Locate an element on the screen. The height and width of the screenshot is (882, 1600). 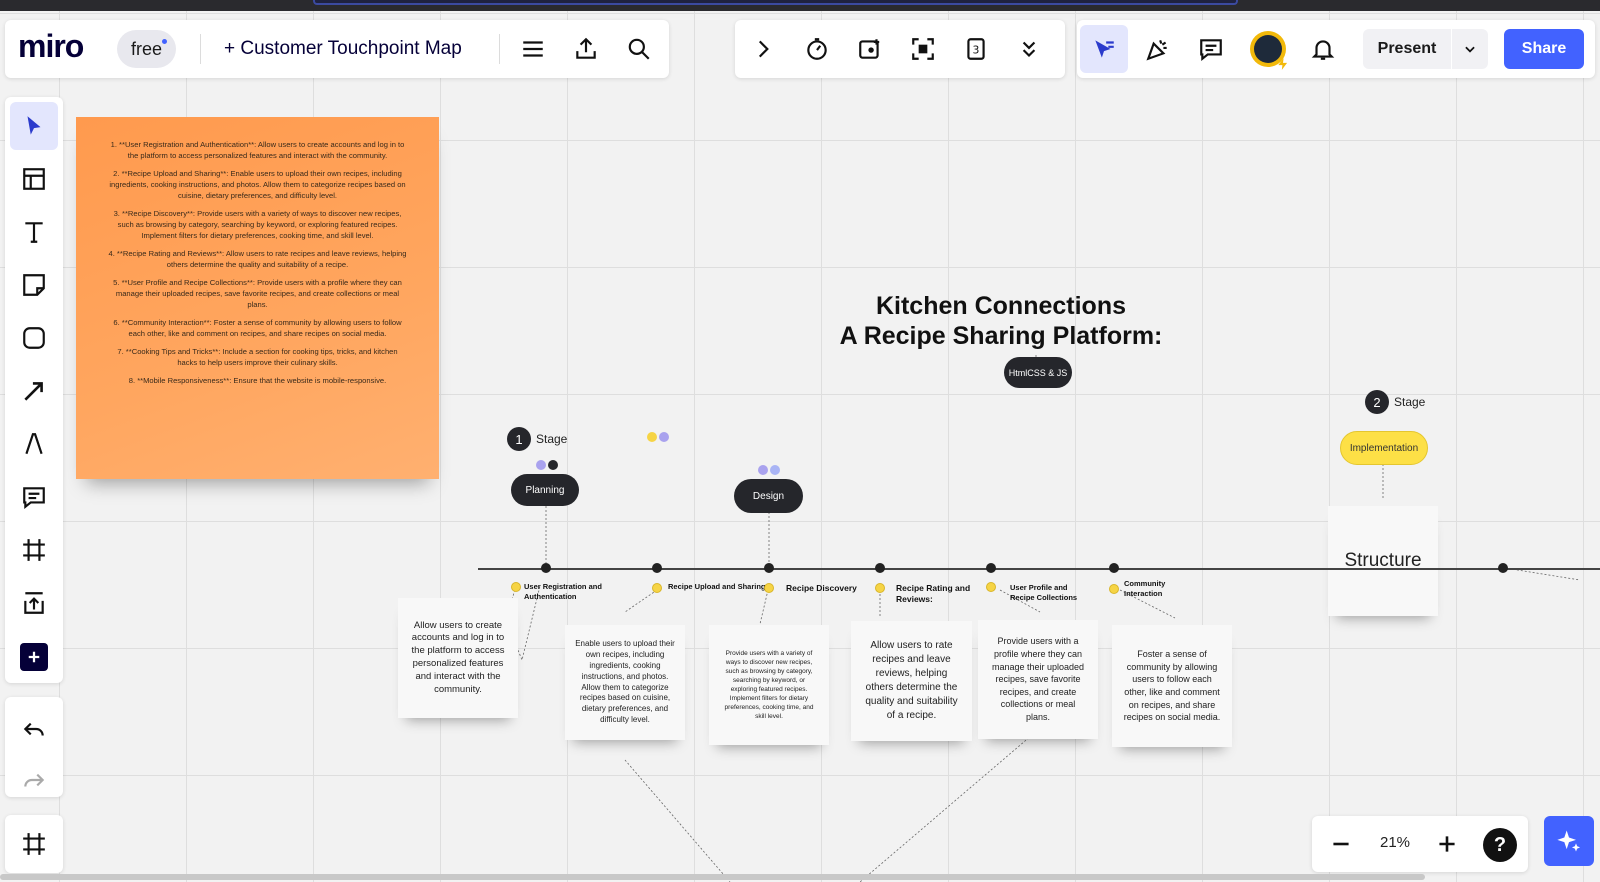
step-label: Recipe Discovery is located at coordinates (831, 588).